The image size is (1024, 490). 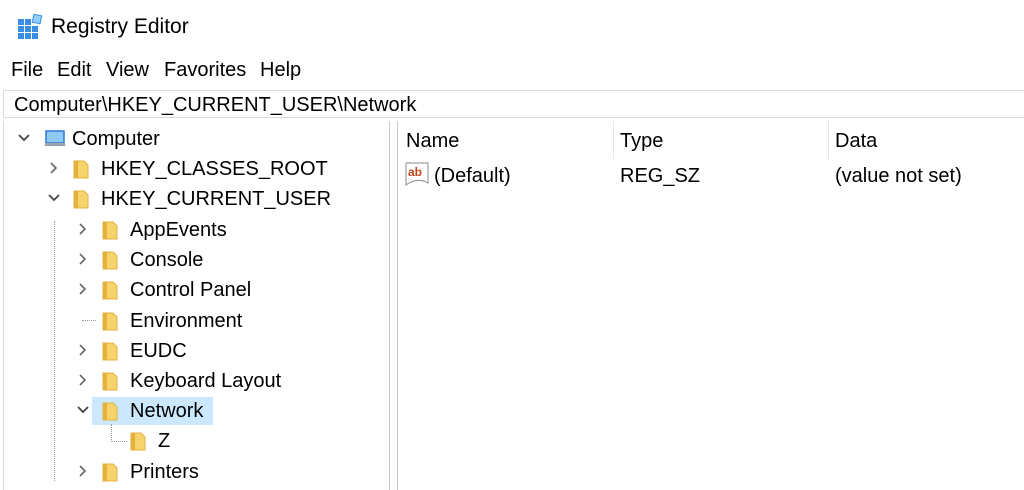 What do you see at coordinates (116, 139) in the screenshot?
I see `tree-label: Computer` at bounding box center [116, 139].